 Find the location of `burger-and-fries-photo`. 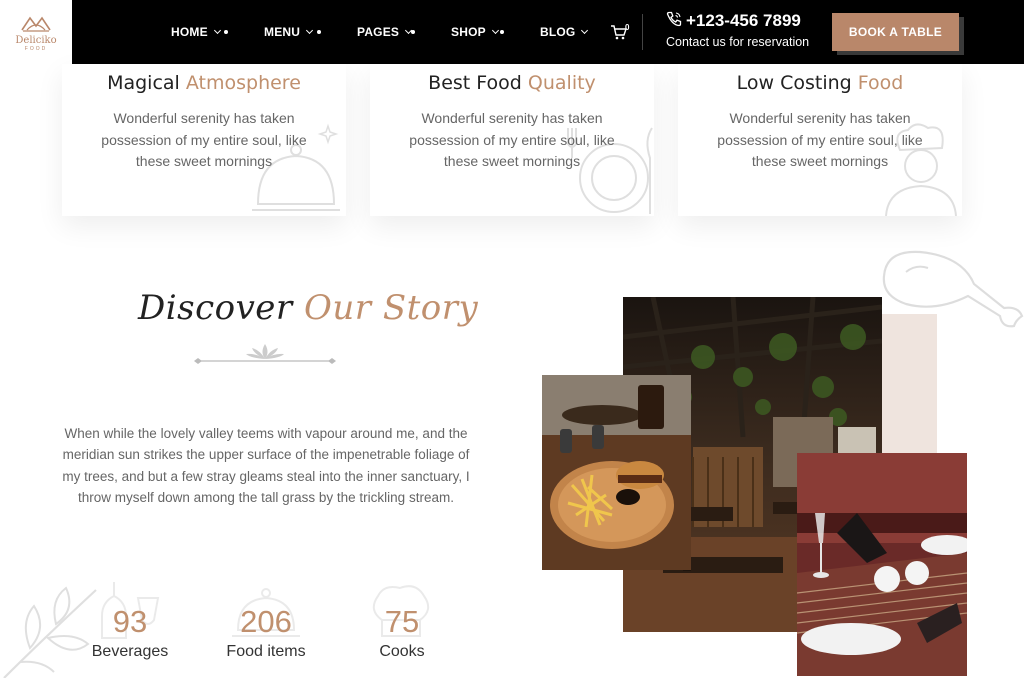

burger-and-fries-photo is located at coordinates (616, 472).